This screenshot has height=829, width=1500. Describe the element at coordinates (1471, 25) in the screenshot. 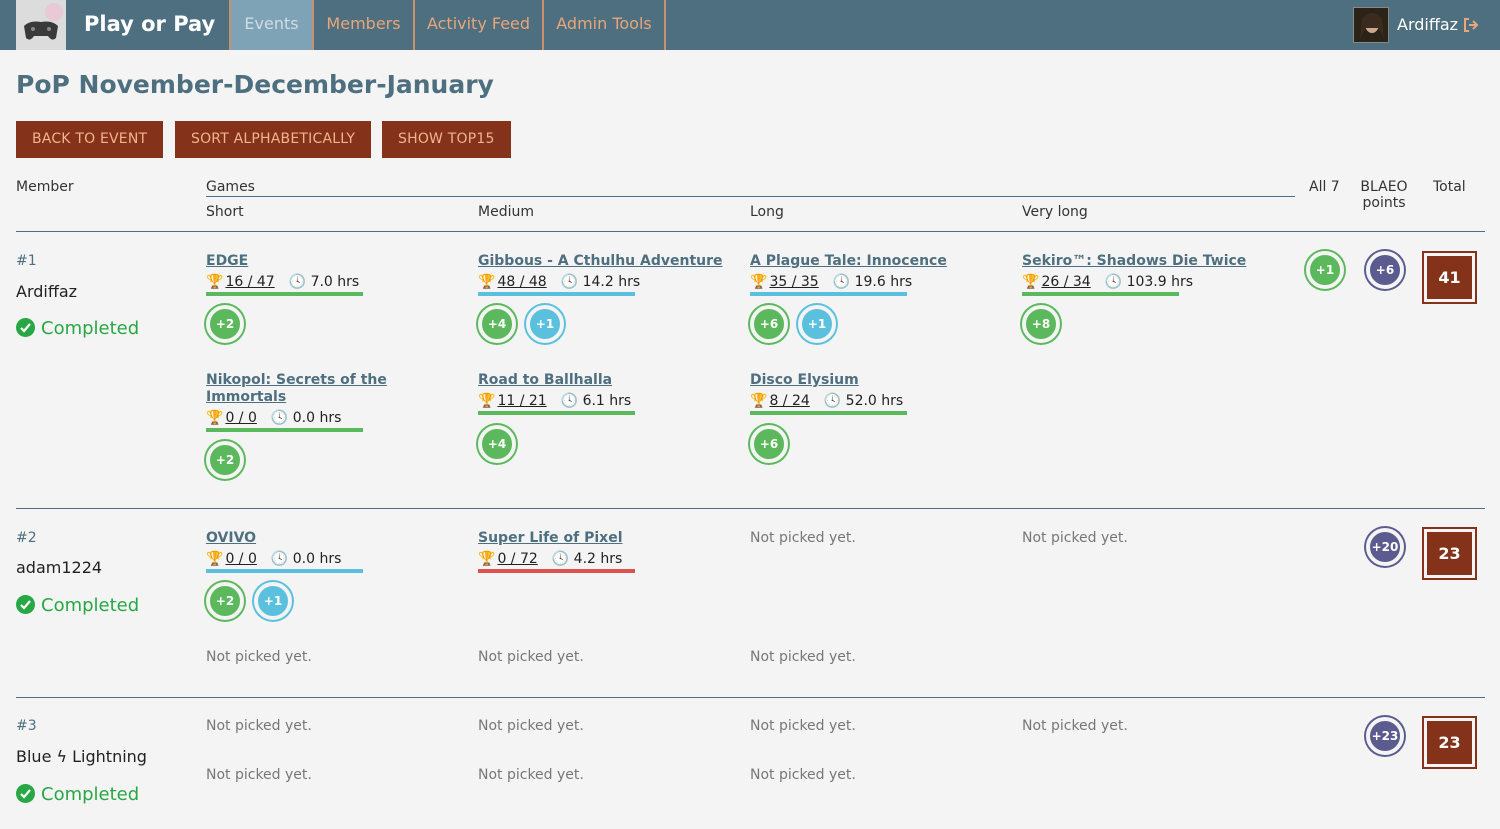

I see `logout-icon` at that location.